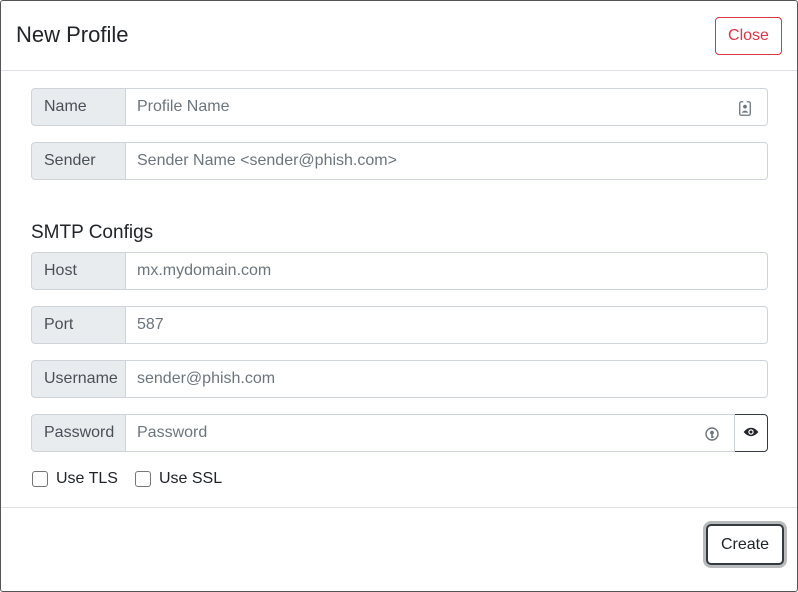 This screenshot has width=798, height=592. I want to click on modal-header: New Profile Close, so click(399, 36).